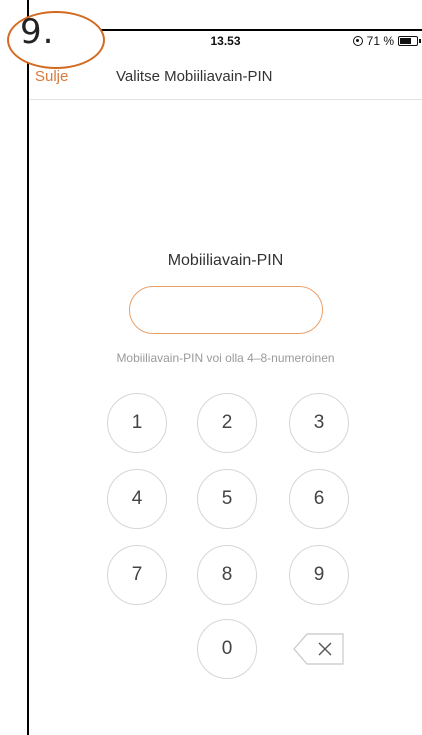  What do you see at coordinates (137, 575) in the screenshot?
I see `key-7: 7` at bounding box center [137, 575].